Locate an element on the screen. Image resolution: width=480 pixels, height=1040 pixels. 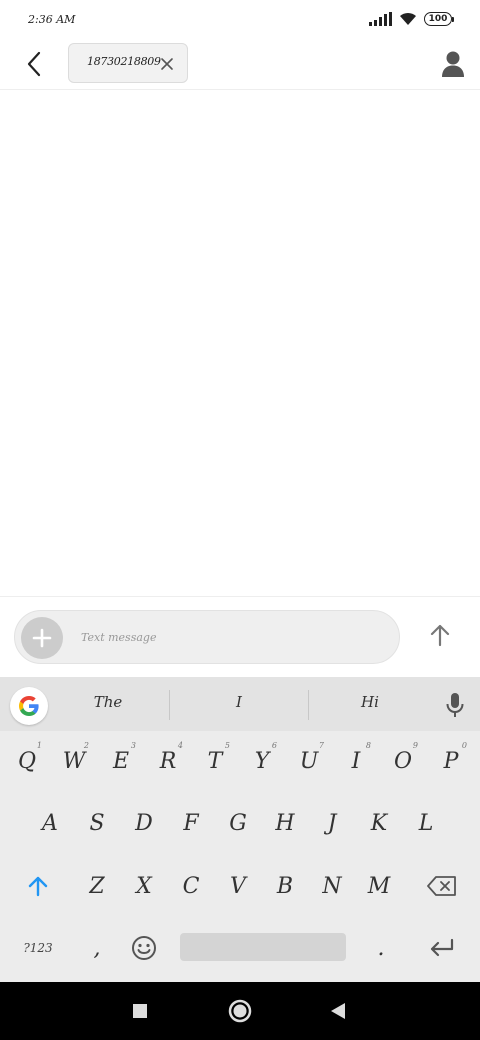
key-n: N is located at coordinates (332, 886).